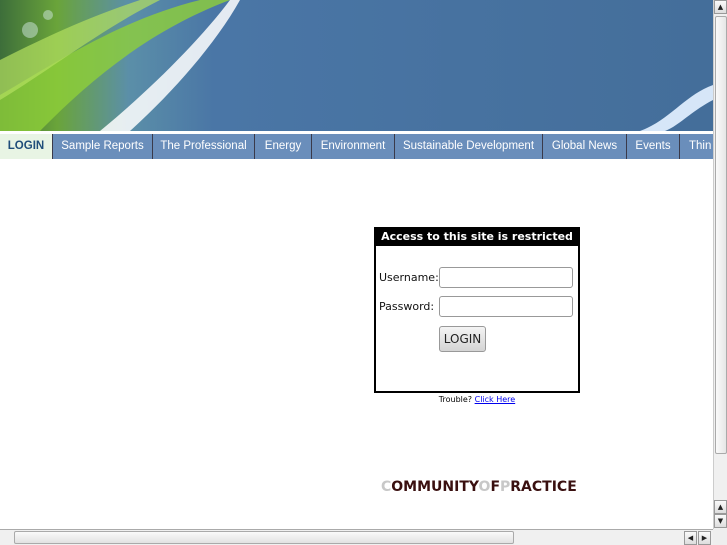 This screenshot has width=727, height=545. Describe the element at coordinates (720, 521) in the screenshot. I see `scroll-down-icon: ▼` at that location.